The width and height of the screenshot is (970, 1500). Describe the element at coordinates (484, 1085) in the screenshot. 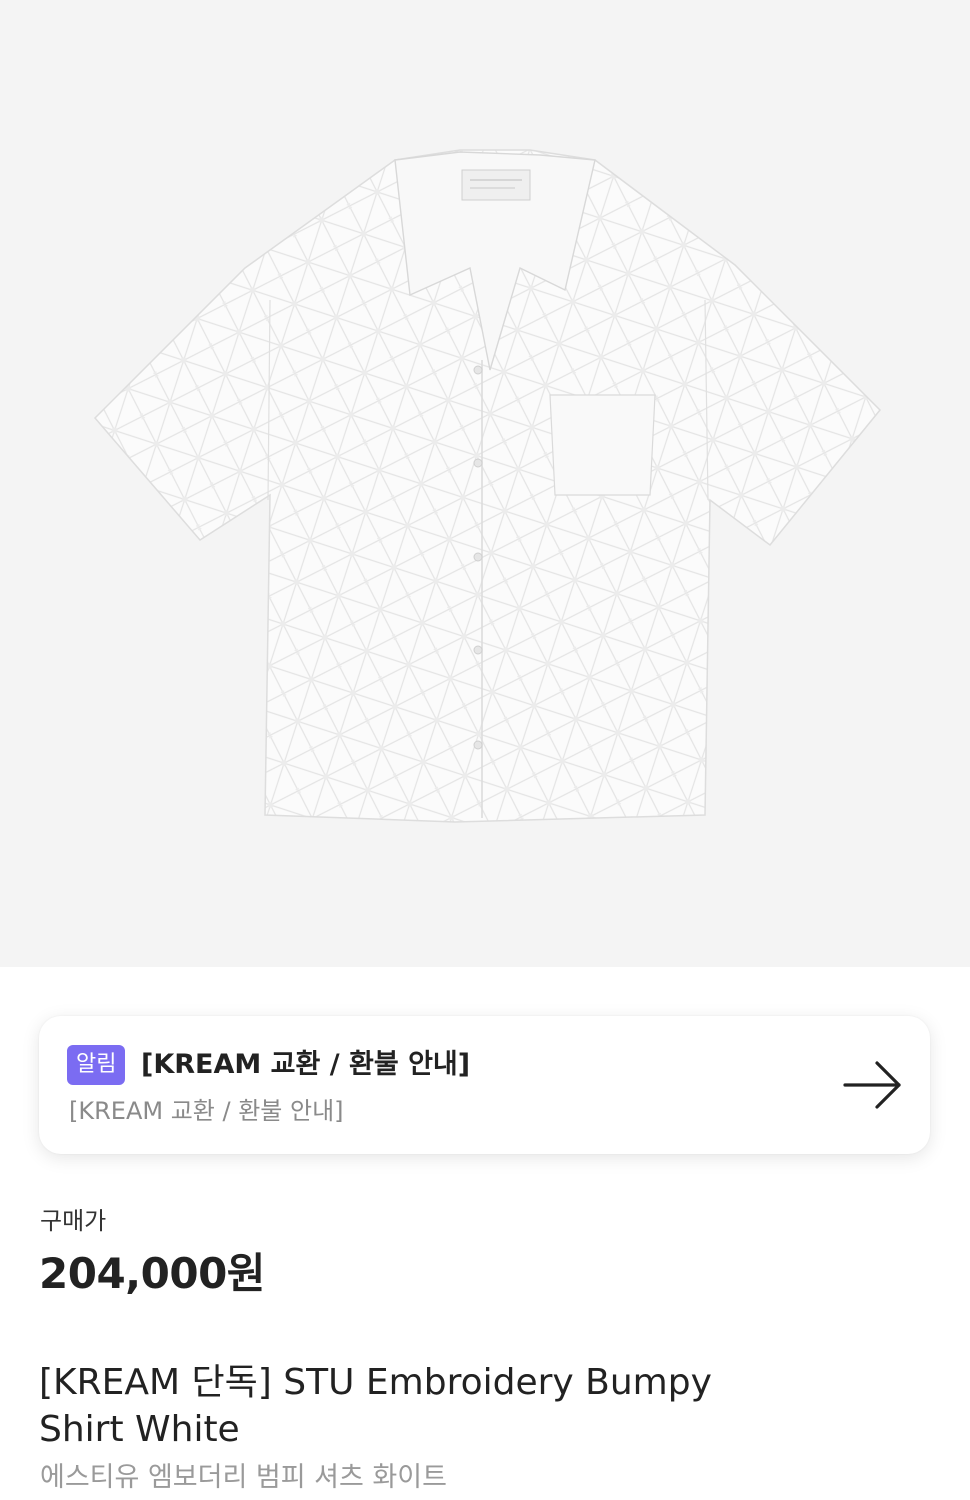

I see `exchange-refund-notice: 알림 [KREAM 교환 / 환불 안내] [KREAM 교환 / 환불 안내]` at that location.